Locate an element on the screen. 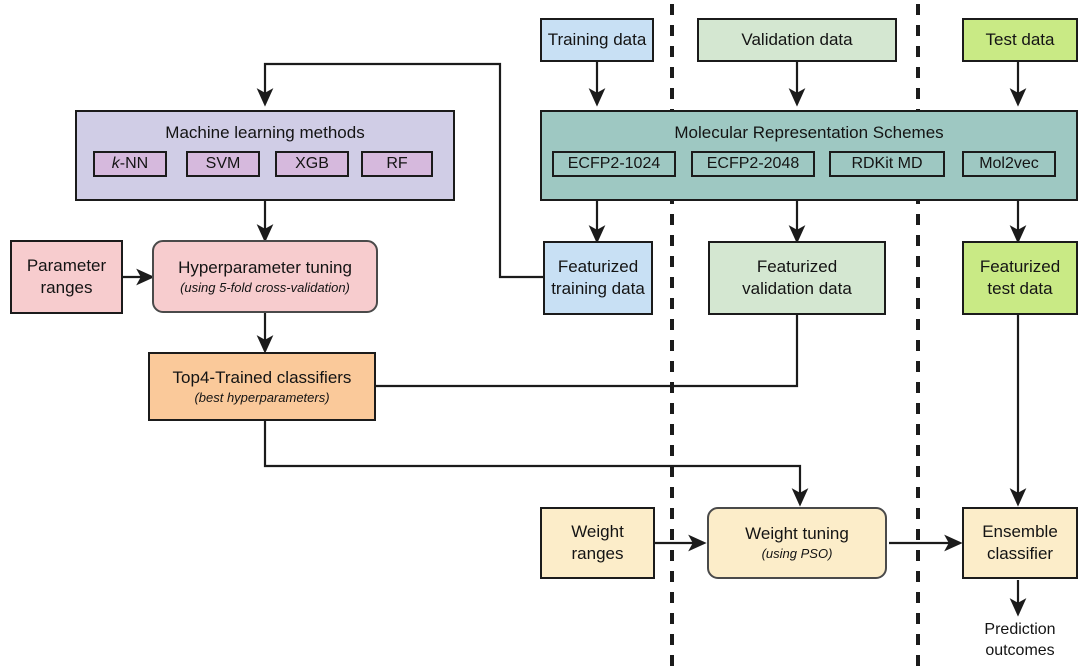 The width and height of the screenshot is (1080, 670). featurized-validation-line1: Featurized is located at coordinates (797, 267).